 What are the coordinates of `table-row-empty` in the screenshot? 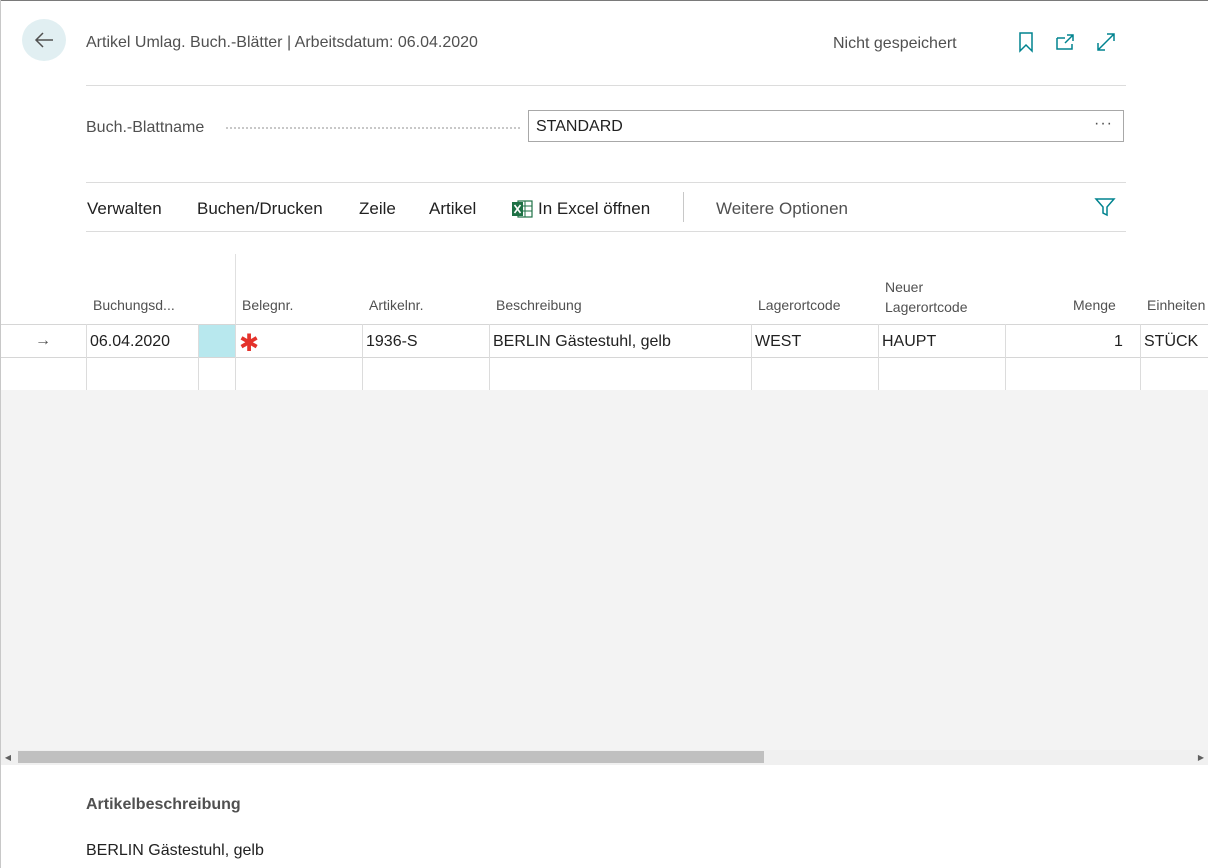 It's located at (647, 374).